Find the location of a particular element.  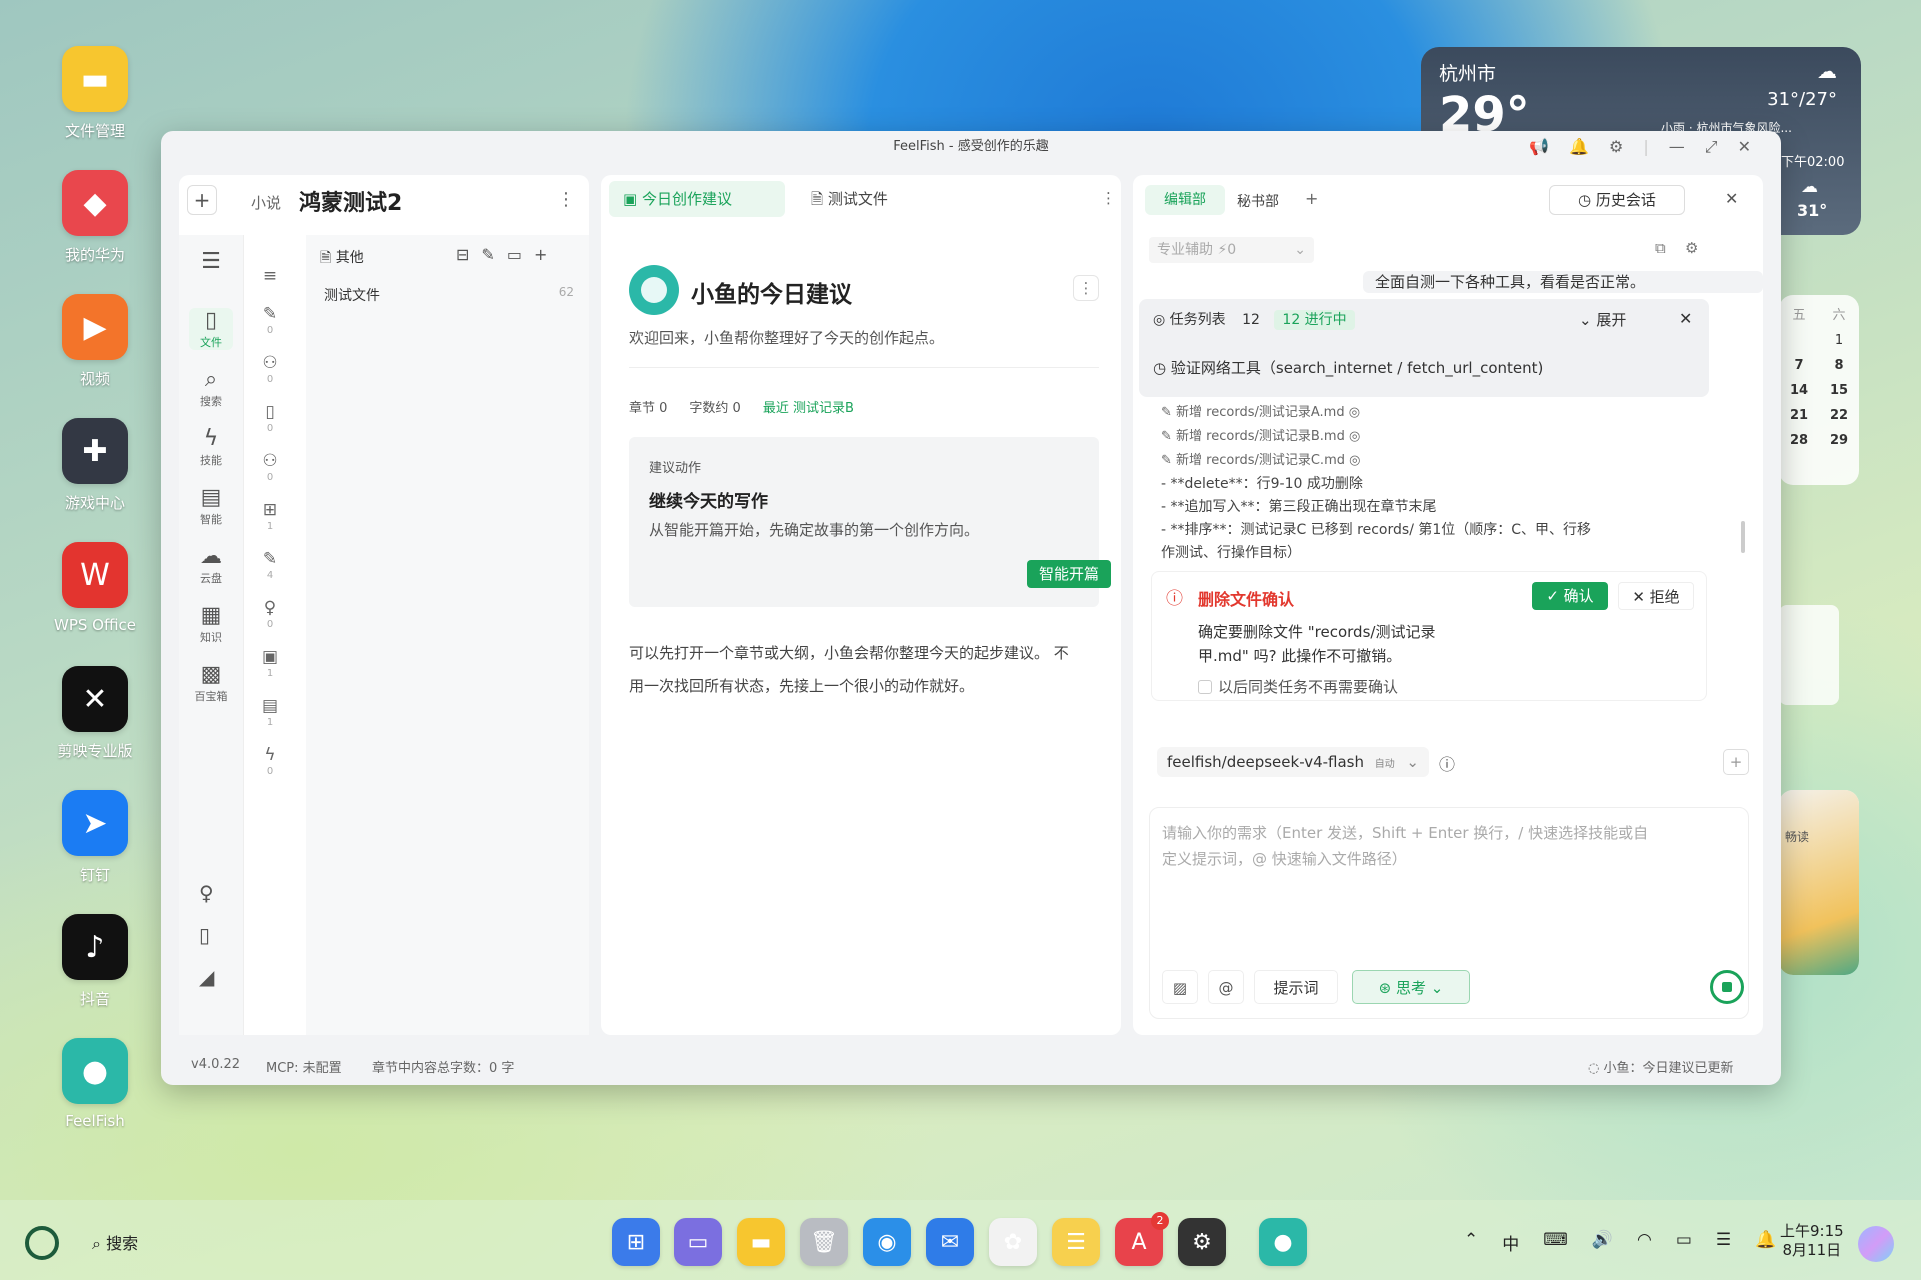

taskbar-search: ⌕ 搜索 is located at coordinates (115, 1242).